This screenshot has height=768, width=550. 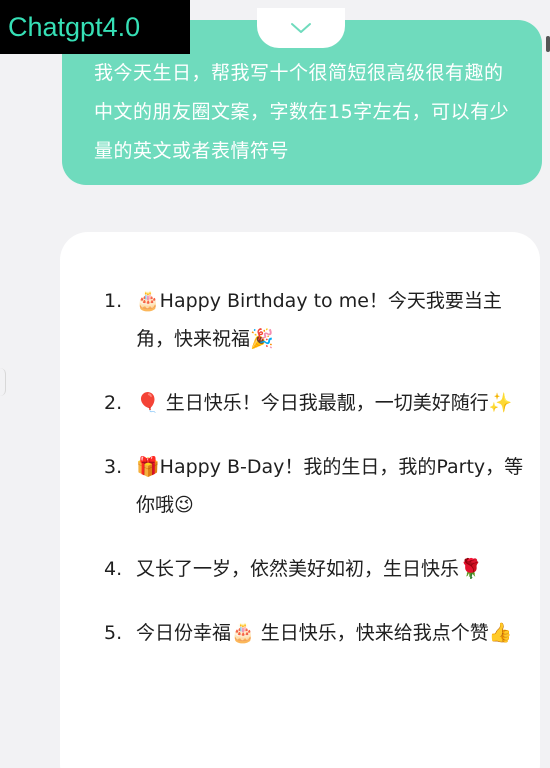 I want to click on item-text: 🎈 生日快乐！今日我最靓，一切美好随行✨, so click(x=324, y=403).